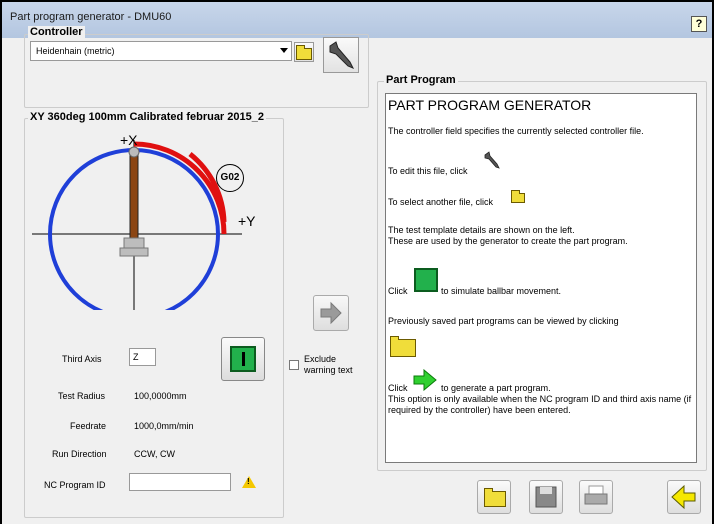 The image size is (714, 524). Describe the element at coordinates (490, 105) in the screenshot. I see `part-program-heading: PART PROGRAM GENERATOR` at that location.